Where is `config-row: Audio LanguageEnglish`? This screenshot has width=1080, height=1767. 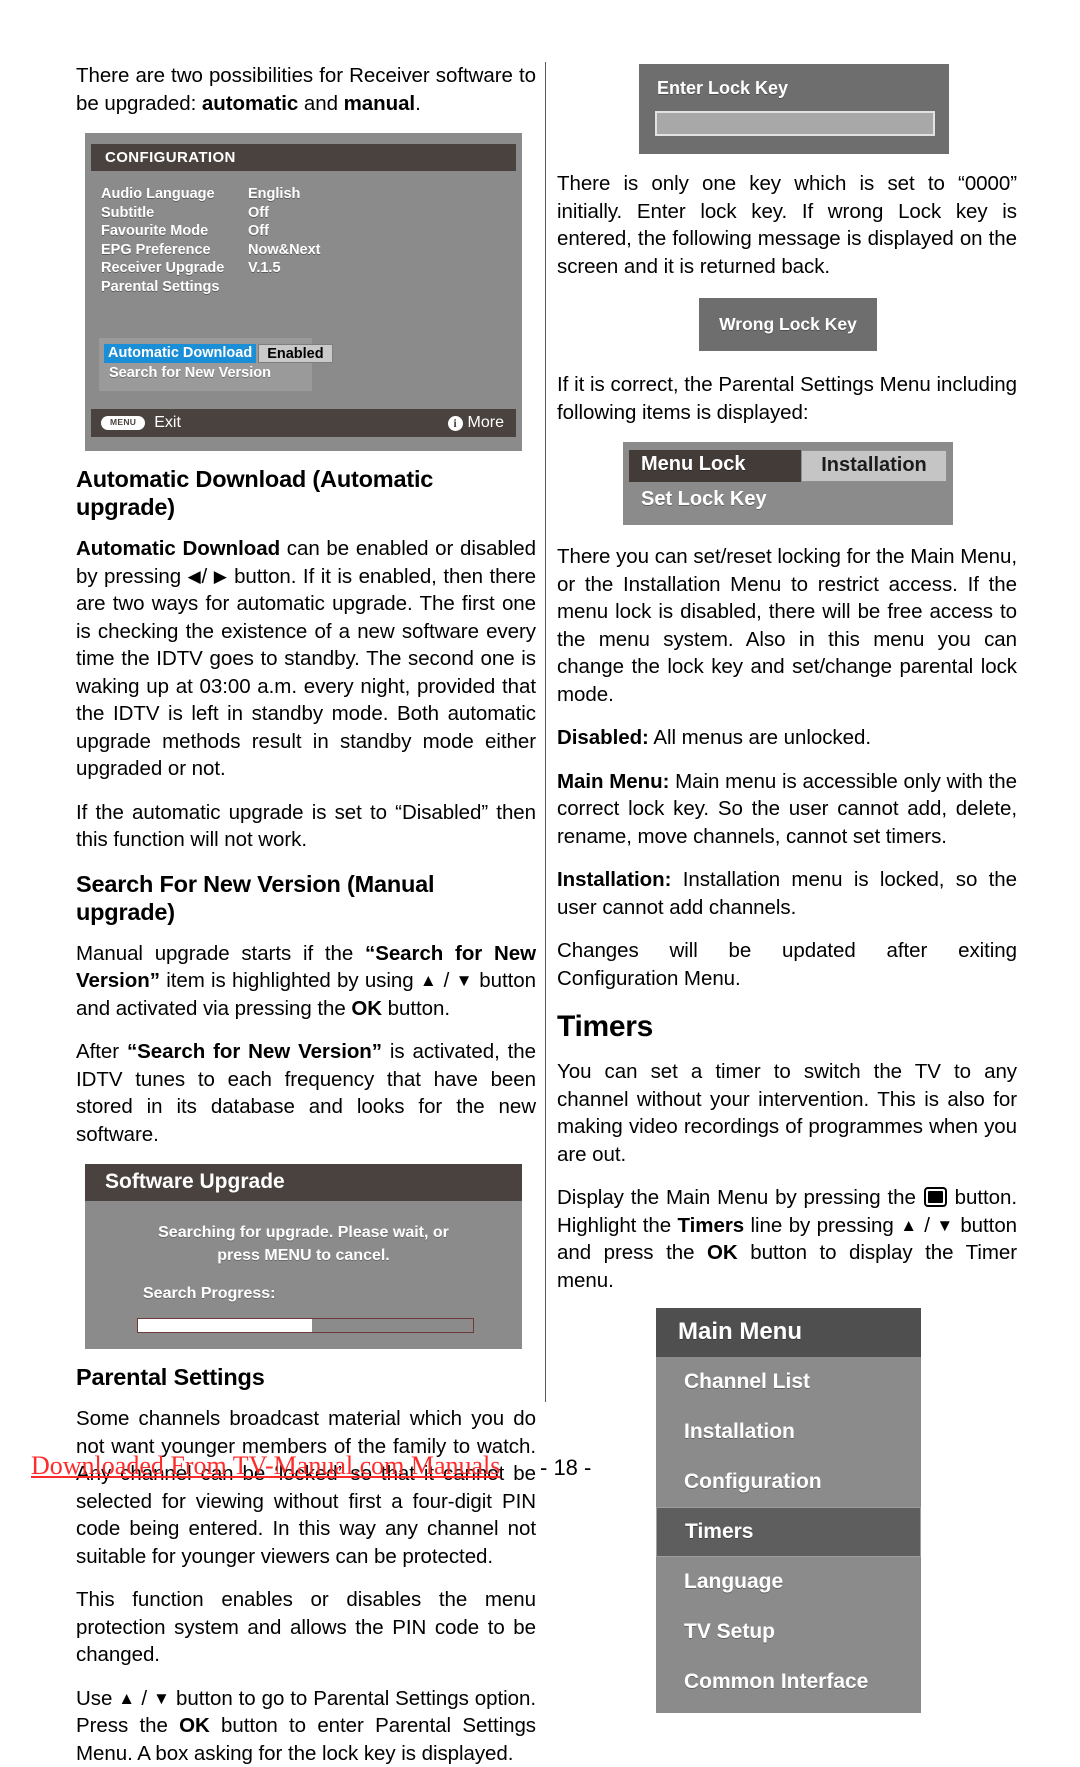
config-row: Audio LanguageEnglish is located at coordinates (311, 194).